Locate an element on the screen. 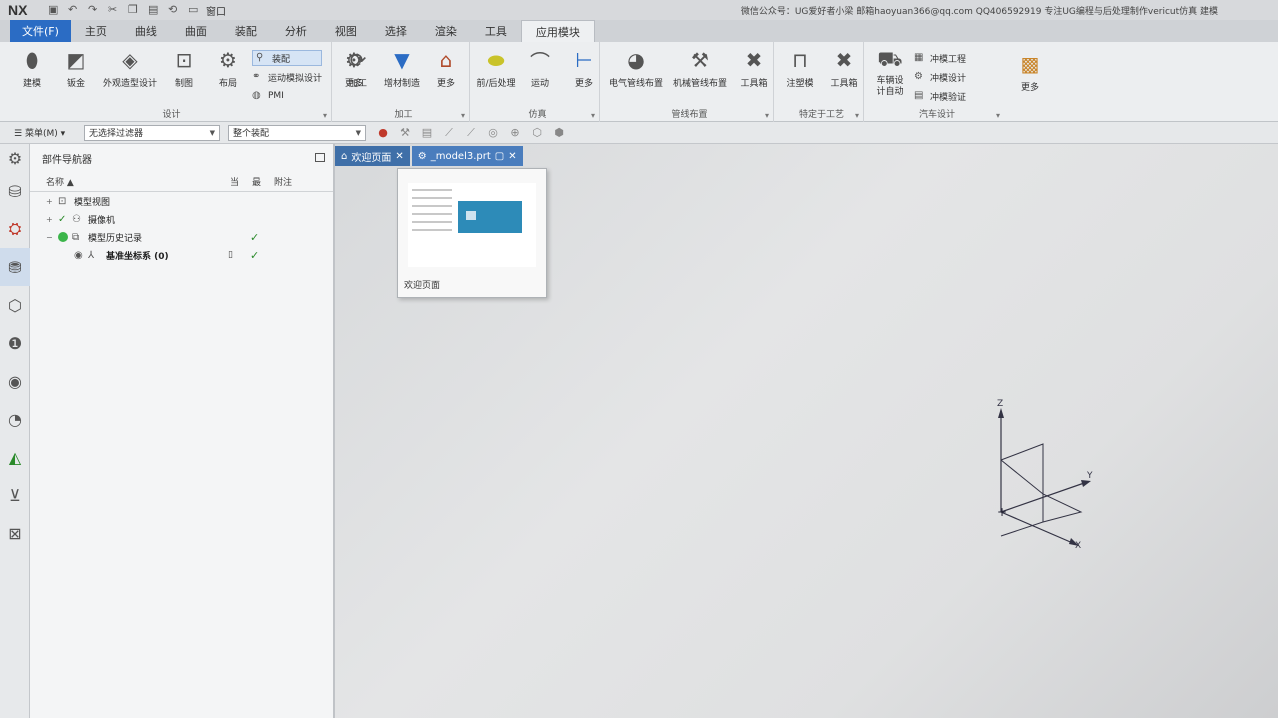  pre-post-button: ⬬ 前/后处理 is located at coordinates (496, 67).